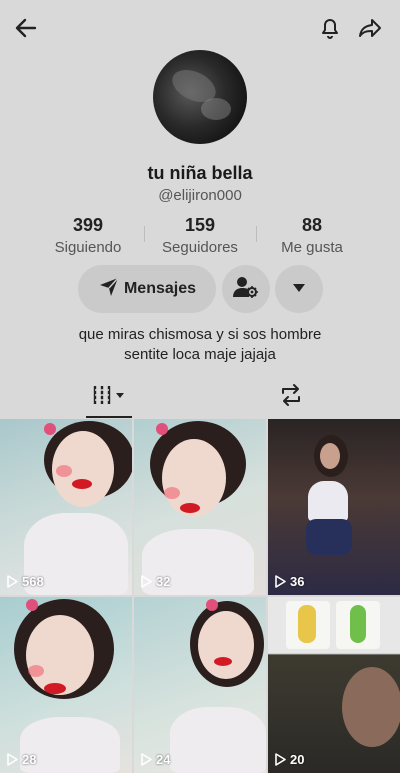 The width and height of the screenshot is (400, 773). I want to click on view-count-value: 28, so click(29, 759).